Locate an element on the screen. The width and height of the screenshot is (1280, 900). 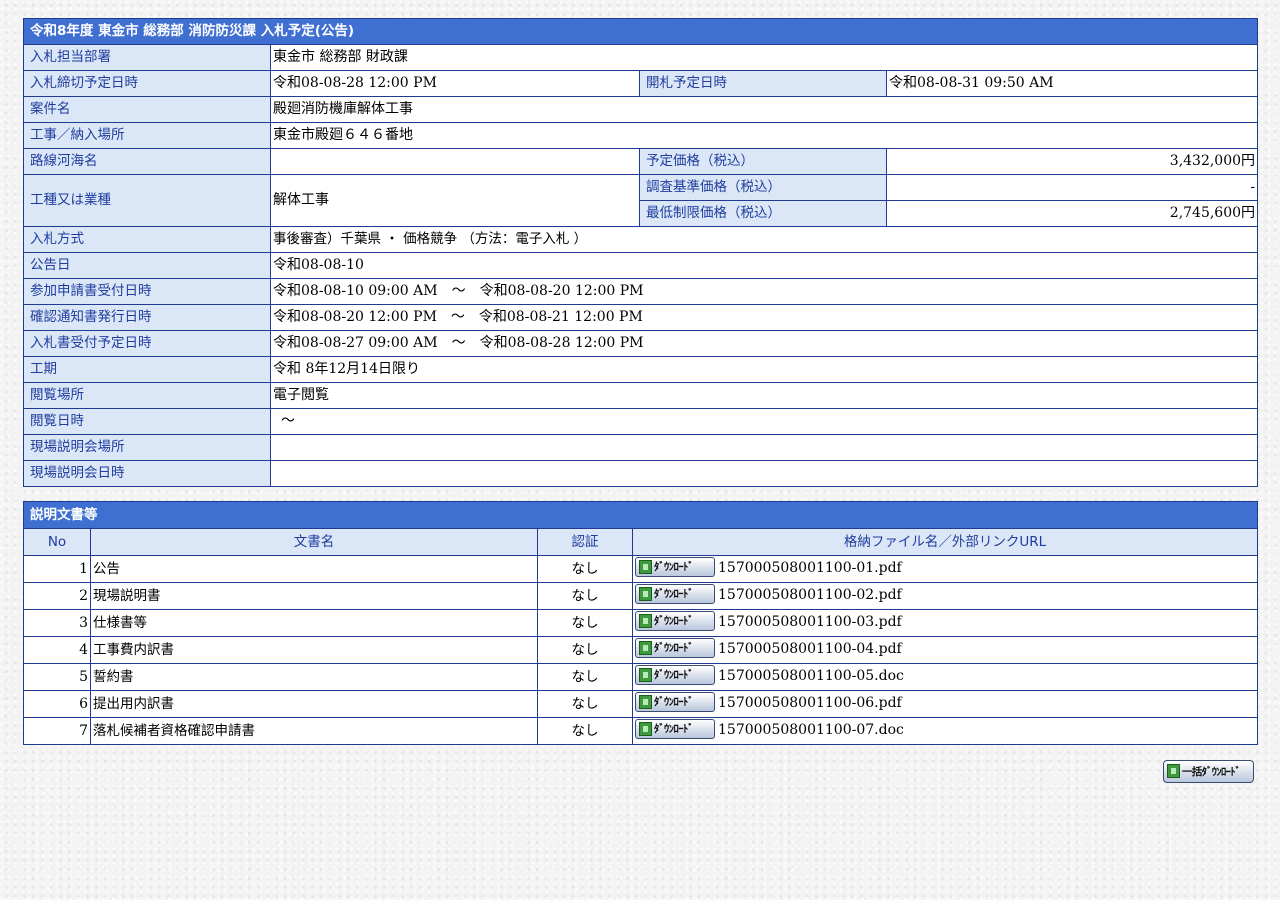
doc-file-cell: ﾀﾞｳﾝﾛｰﾄﾞ 157000508001100-03.pdf is located at coordinates (945, 623).